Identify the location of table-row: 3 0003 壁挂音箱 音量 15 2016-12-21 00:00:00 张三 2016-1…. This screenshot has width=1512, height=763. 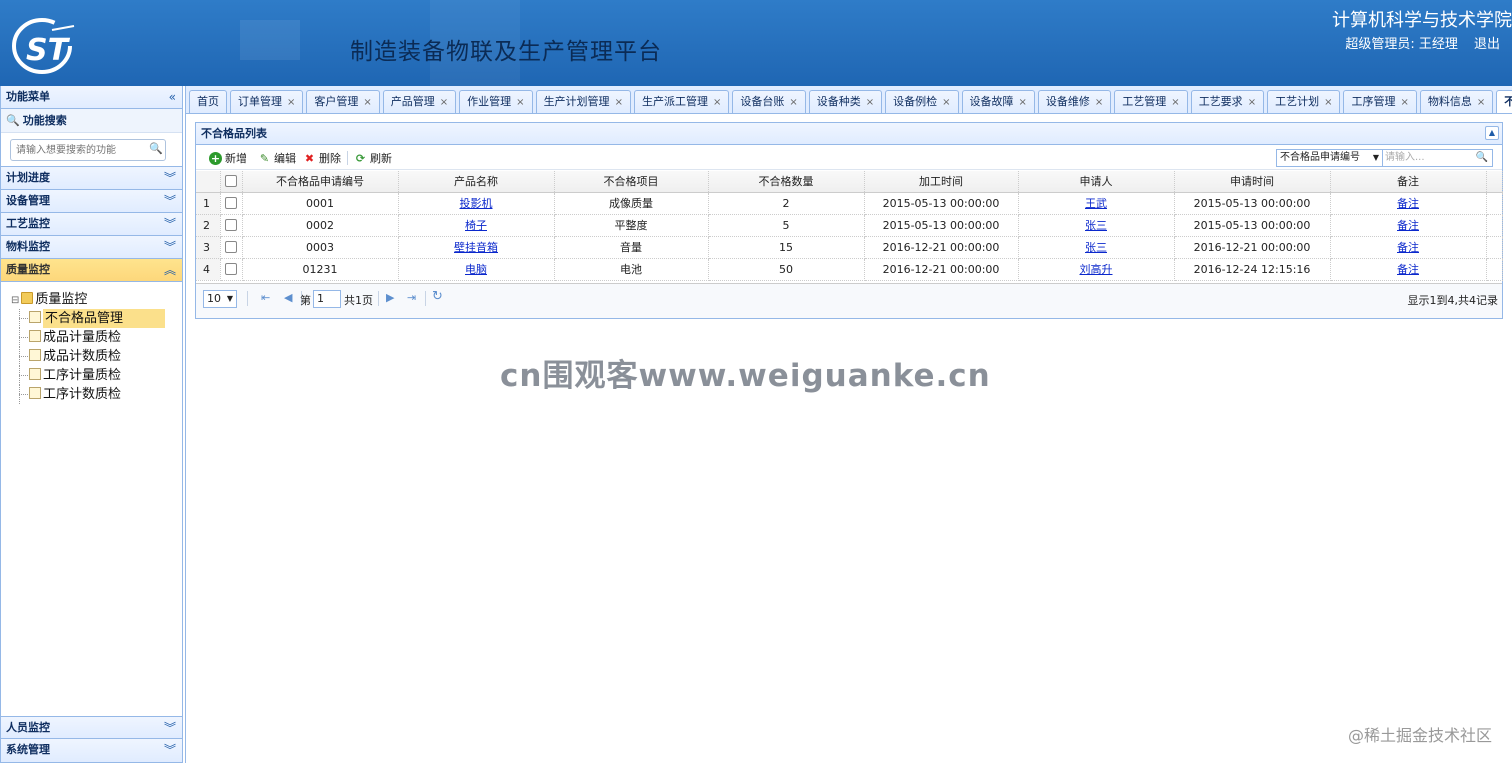
(849, 247).